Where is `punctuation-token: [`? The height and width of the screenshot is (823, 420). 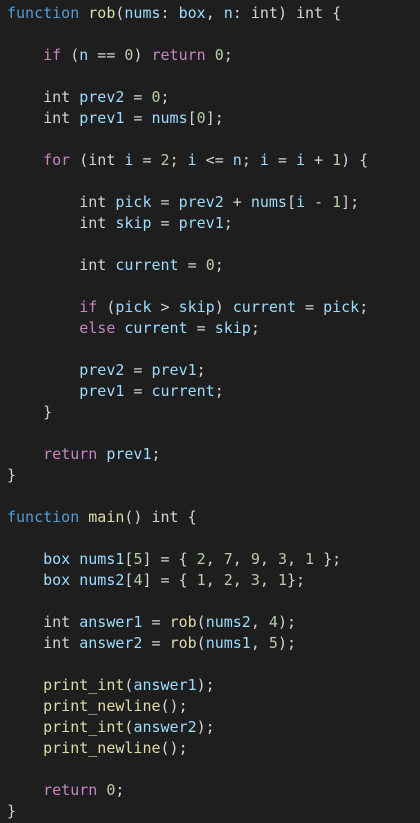
punctuation-token: [ is located at coordinates (291, 202).